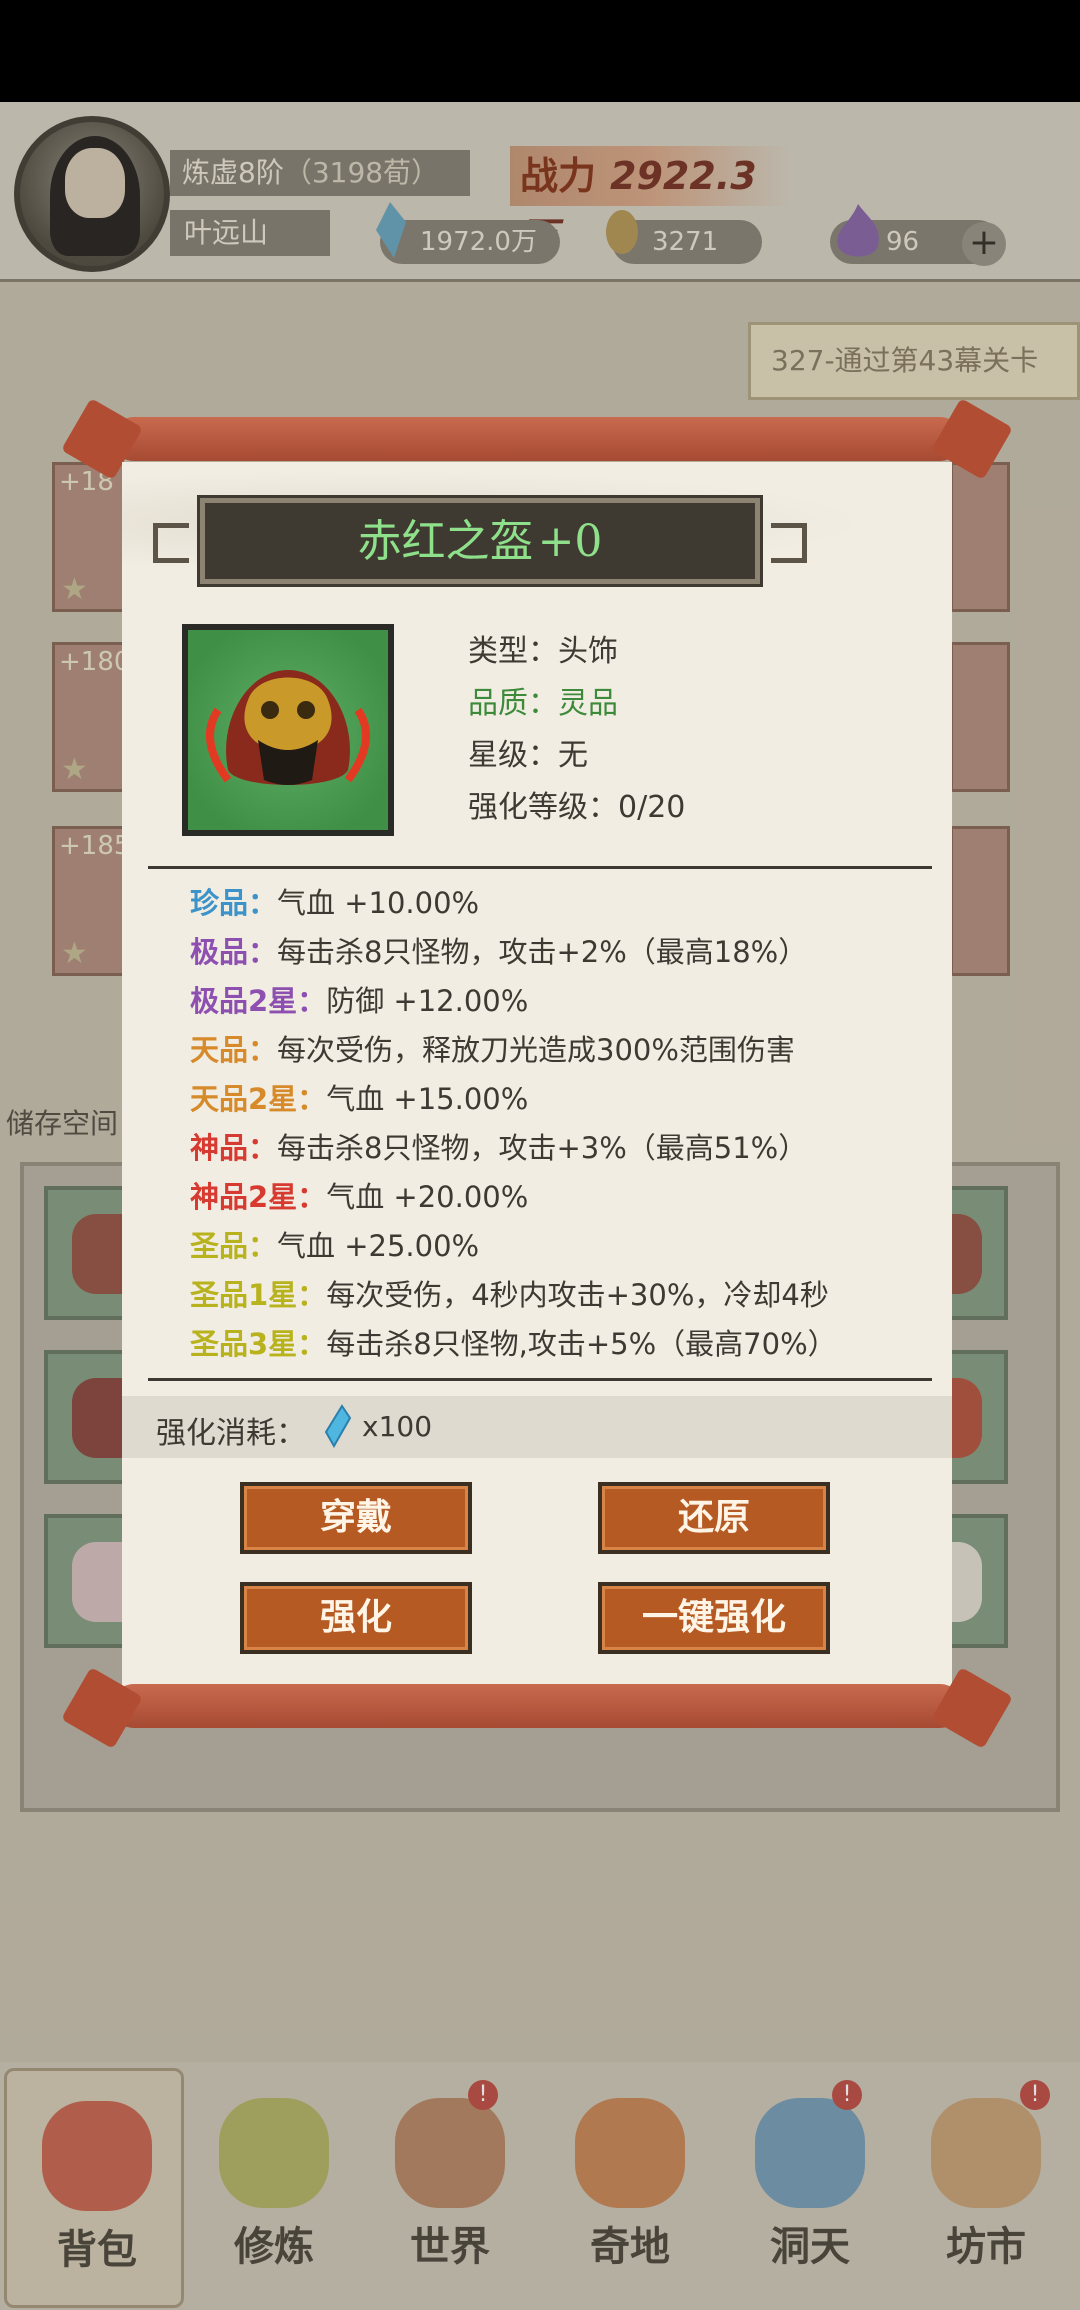 Image resolution: width=1080 pixels, height=2310 pixels. Describe the element at coordinates (427, 1197) in the screenshot. I see `attribute-text: 气血 +20.00%` at that location.